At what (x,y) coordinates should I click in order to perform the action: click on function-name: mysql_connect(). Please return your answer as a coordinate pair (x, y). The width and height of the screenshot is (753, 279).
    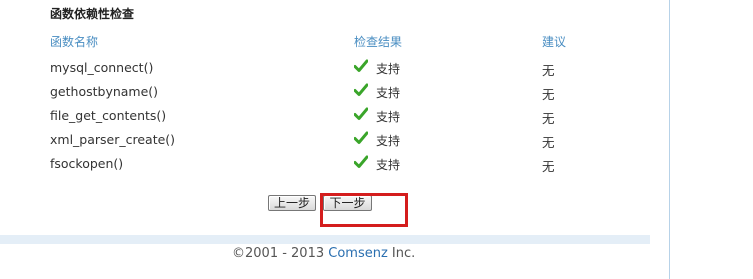
    Looking at the image, I should click on (102, 67).